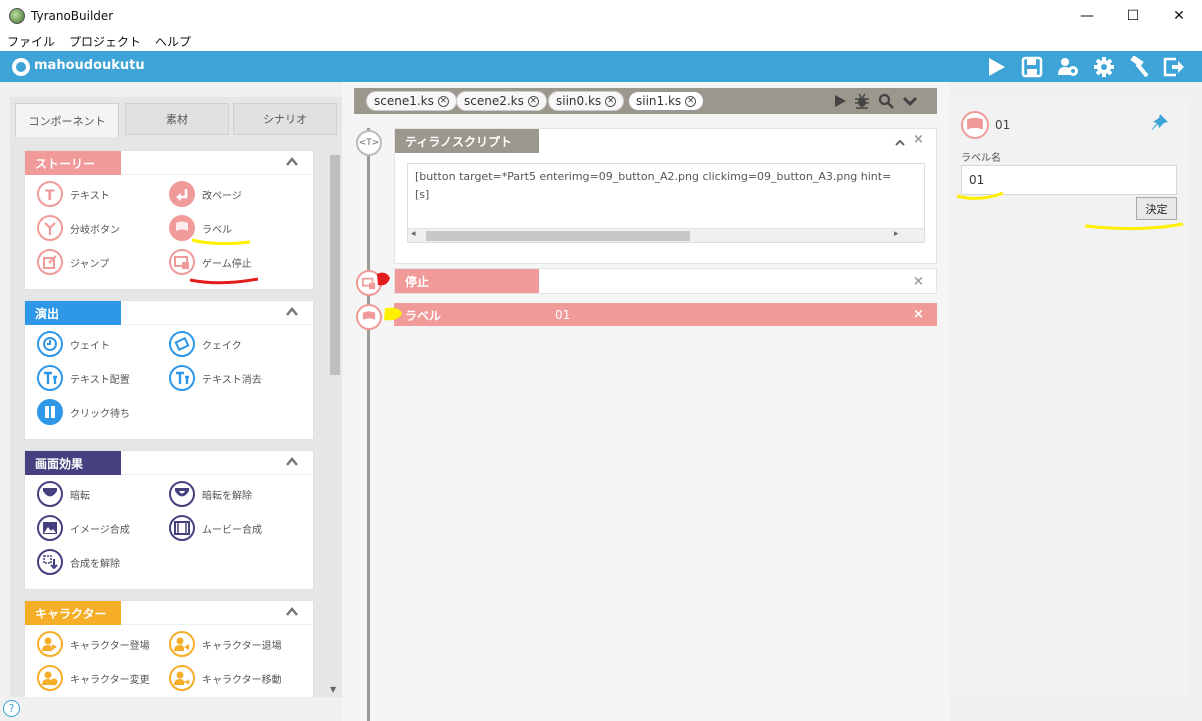 This screenshot has width=1202, height=721. Describe the element at coordinates (225, 678) in the screenshot. I see `component-character-move: キャラクター移動` at that location.